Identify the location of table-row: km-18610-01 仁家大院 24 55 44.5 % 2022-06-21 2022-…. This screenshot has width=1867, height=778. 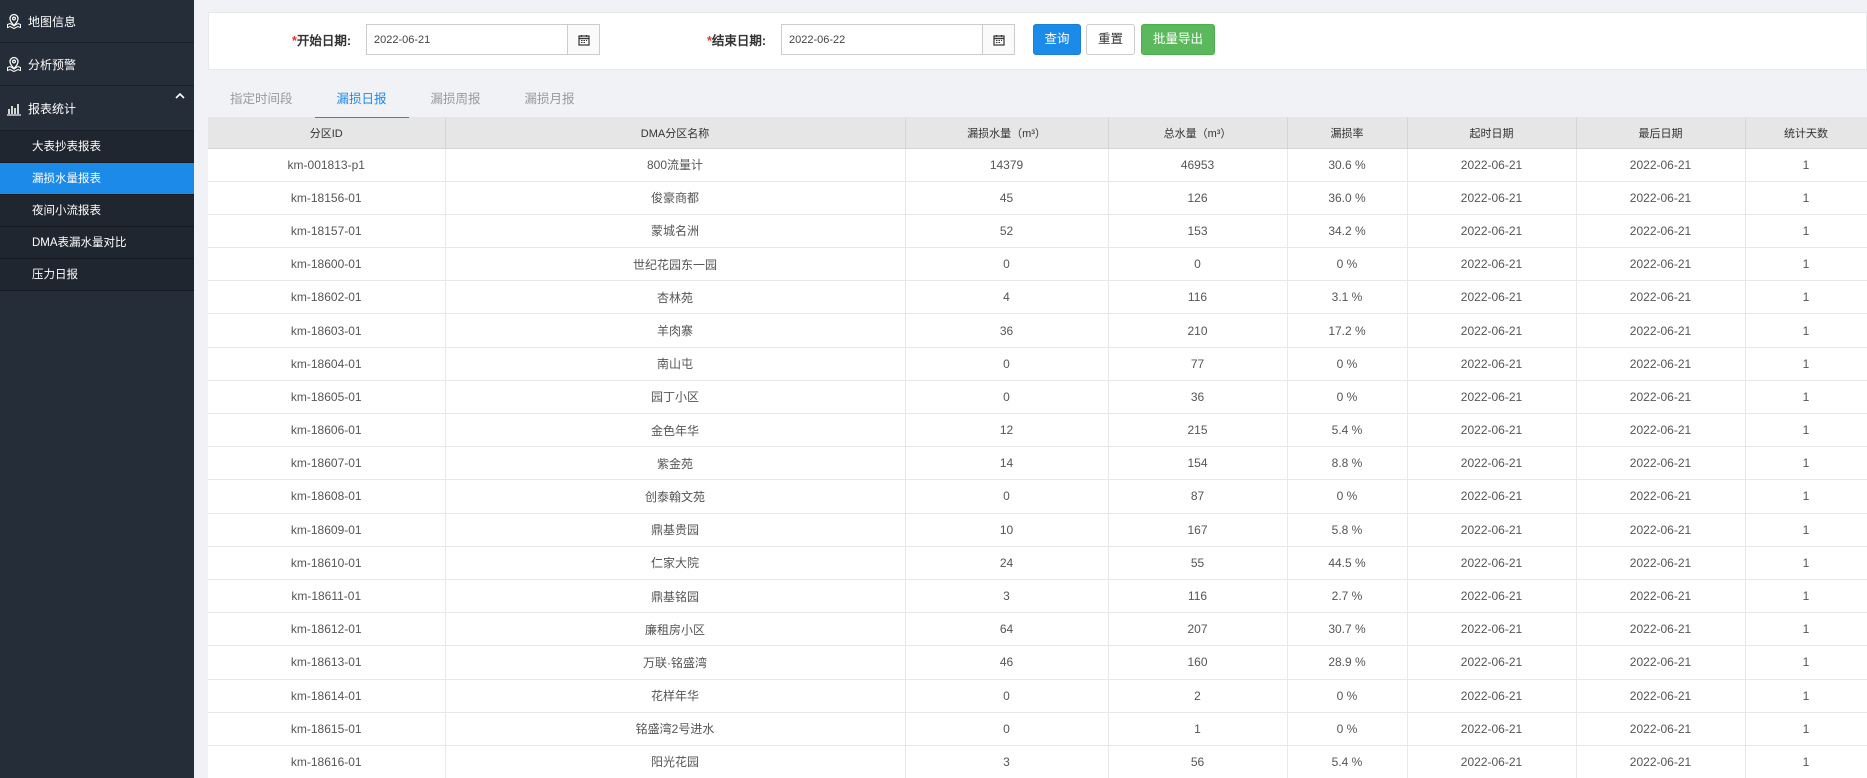
(1037, 563).